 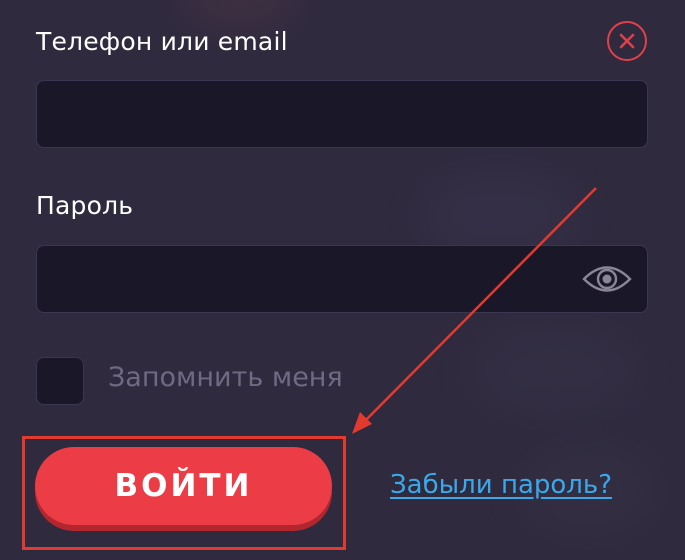 I want to click on close-button, so click(x=627, y=41).